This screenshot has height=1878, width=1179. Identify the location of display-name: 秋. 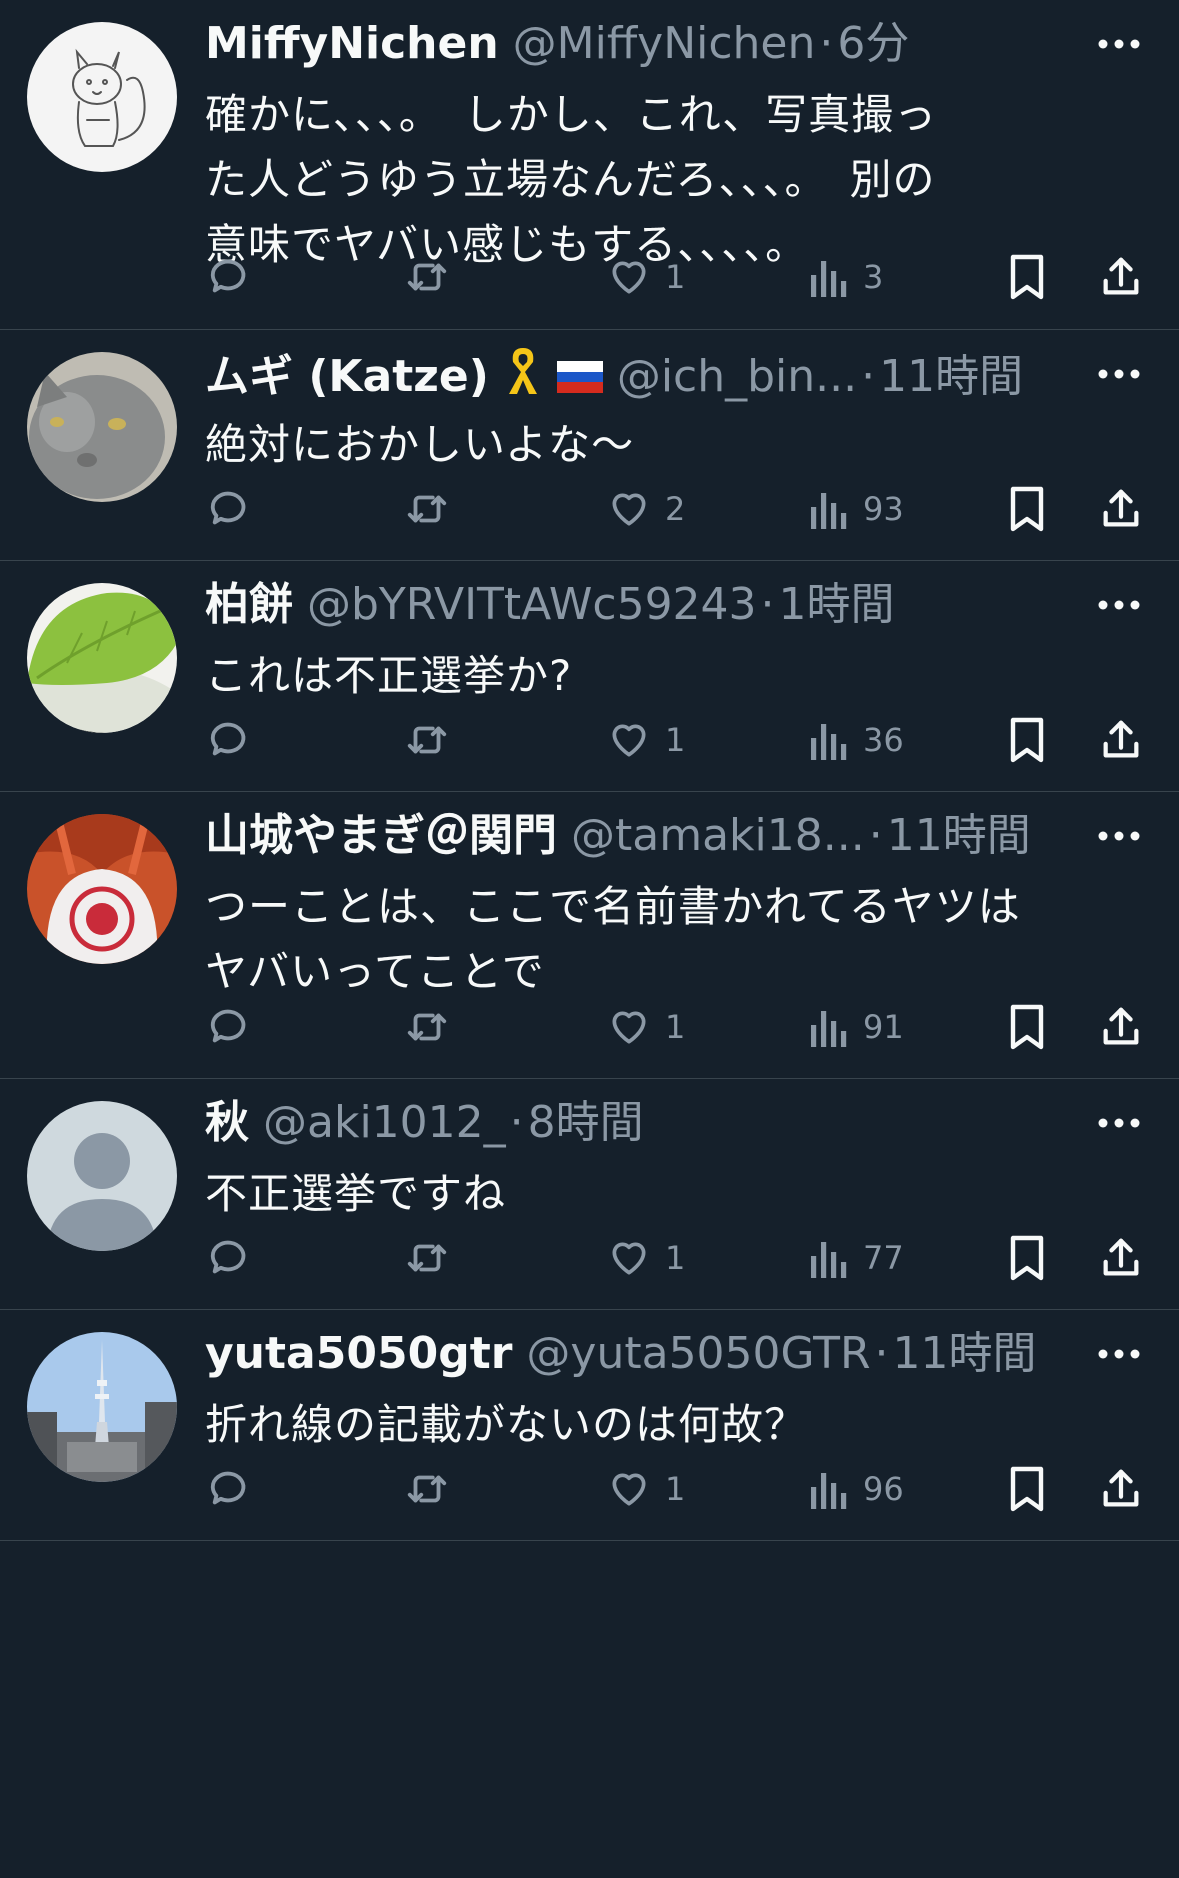
(227, 1122).